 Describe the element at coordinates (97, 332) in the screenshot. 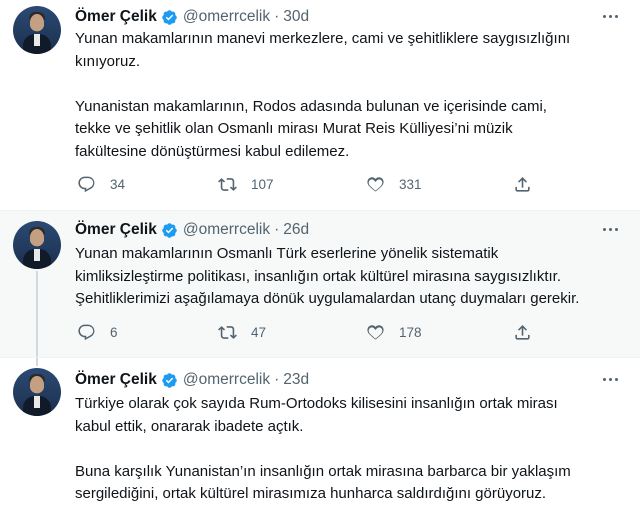

I see `reply-button: 6` at that location.